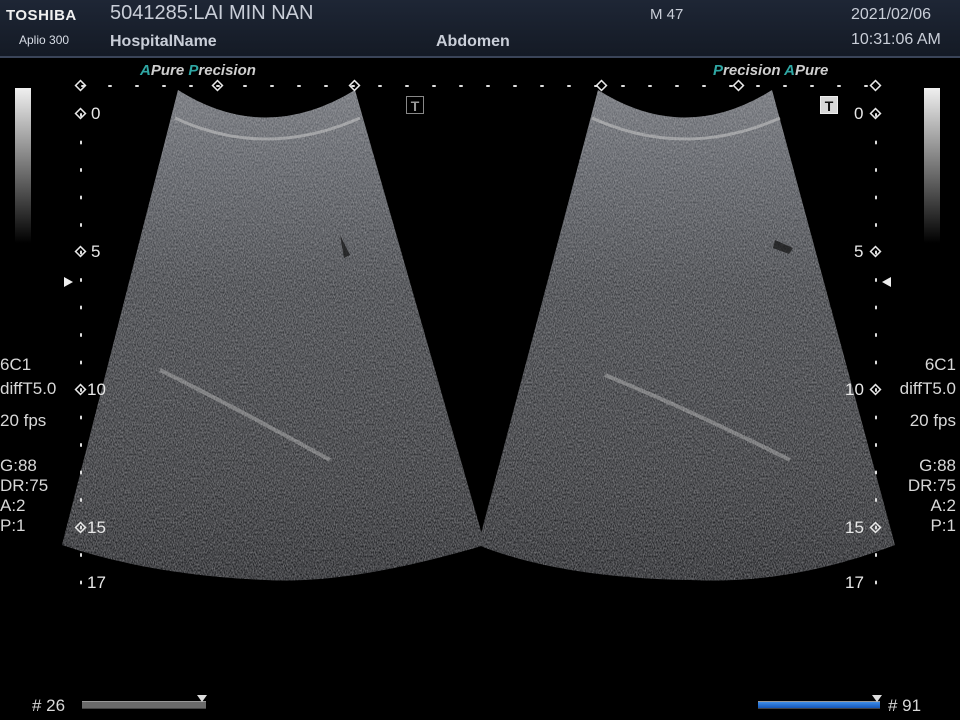 The image size is (960, 720). What do you see at coordinates (96, 389) in the screenshot?
I see `left-depth-label-10: 10` at bounding box center [96, 389].